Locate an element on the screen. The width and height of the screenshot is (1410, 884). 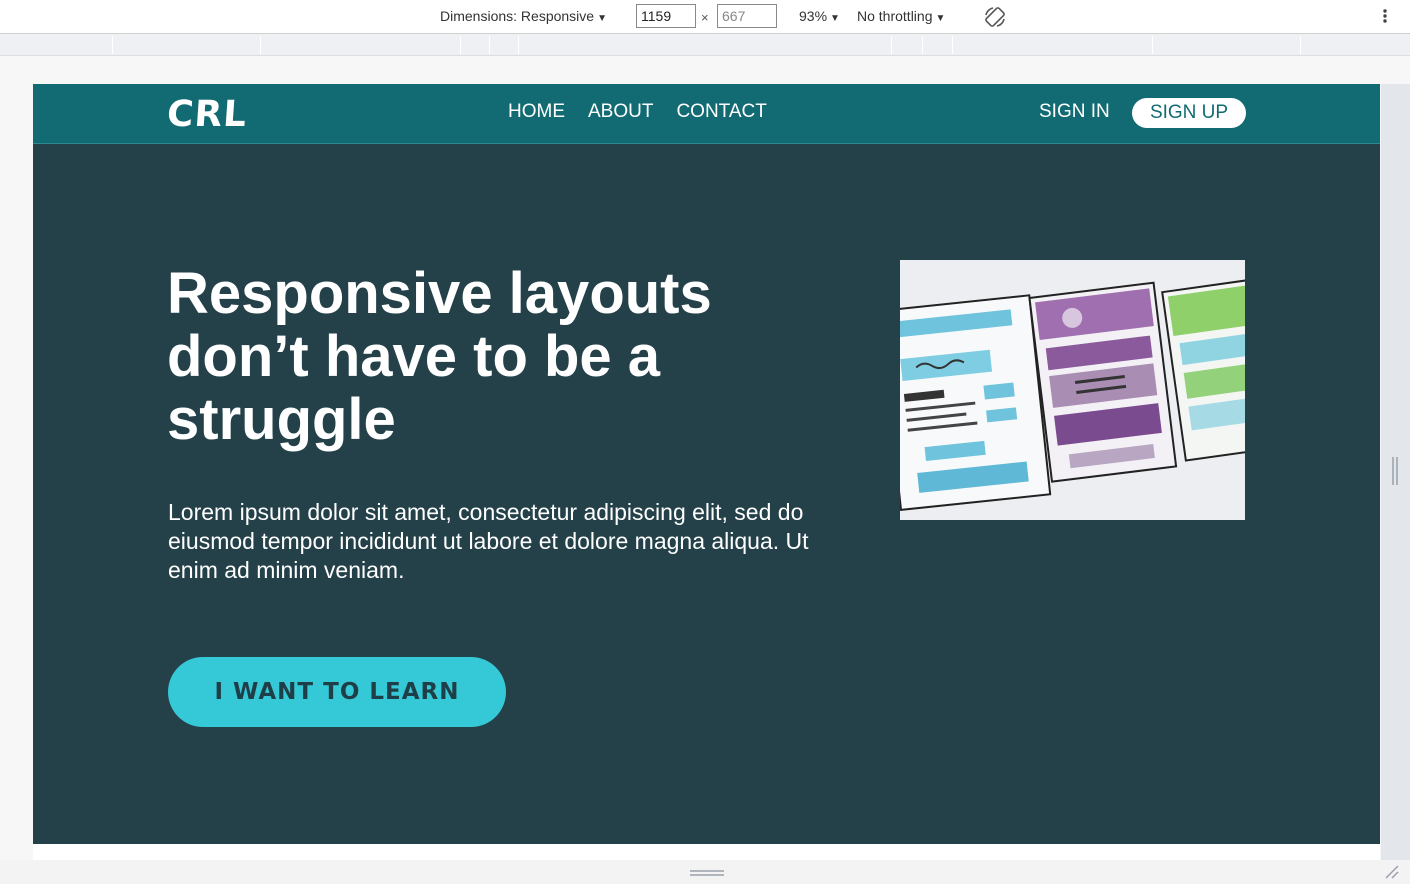
height-input is located at coordinates (747, 16).